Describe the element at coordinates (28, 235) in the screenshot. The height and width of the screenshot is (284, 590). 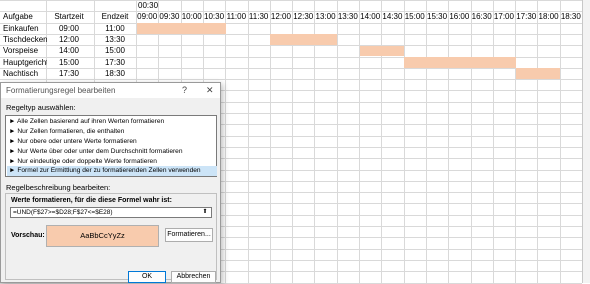
I see `preview-label: Vorschau:` at that location.